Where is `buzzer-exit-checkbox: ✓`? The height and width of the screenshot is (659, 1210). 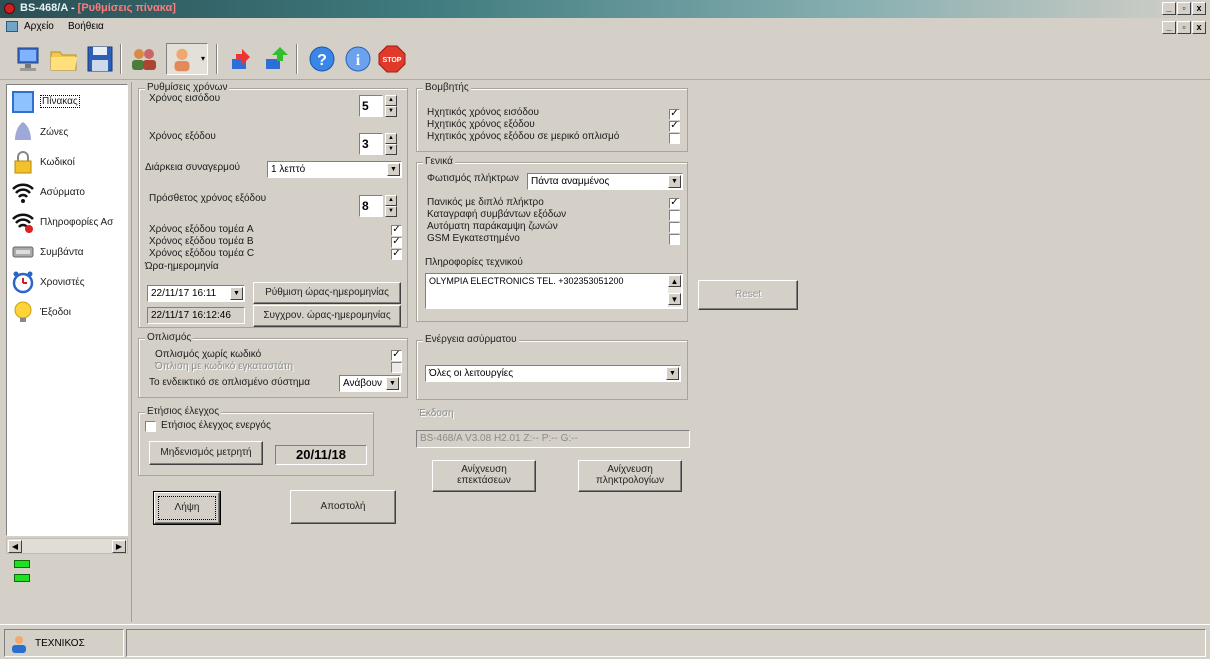
buzzer-exit-checkbox: ✓ is located at coordinates (674, 126).